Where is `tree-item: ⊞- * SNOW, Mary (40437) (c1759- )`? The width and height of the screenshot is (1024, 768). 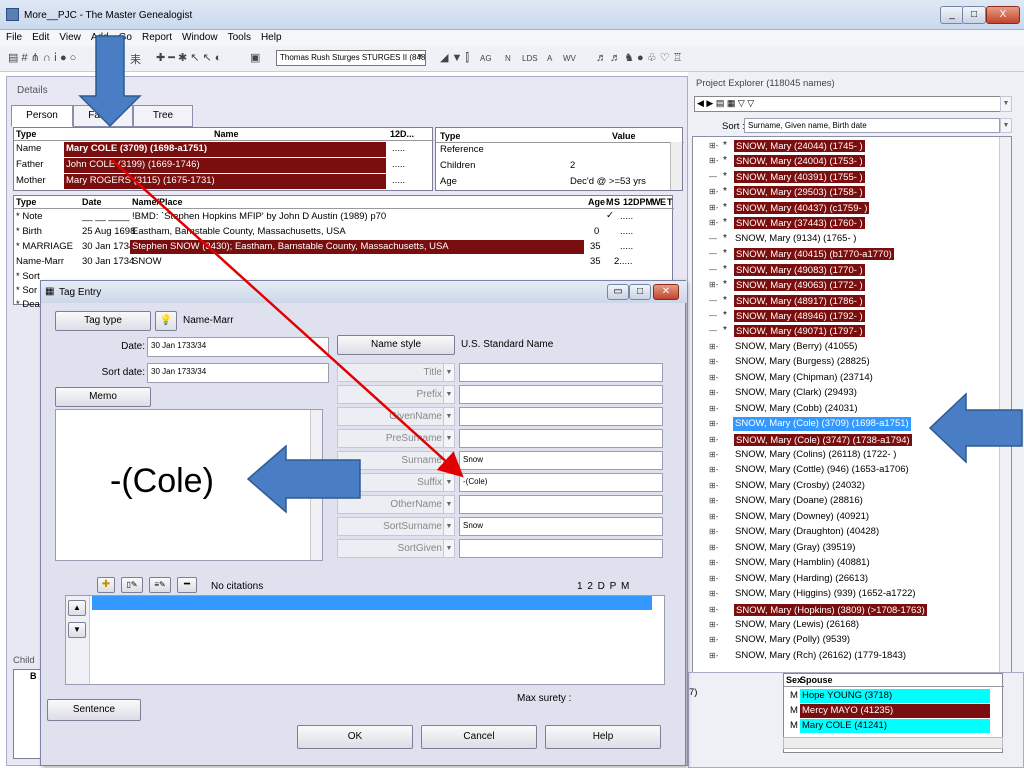 tree-item: ⊞- * SNOW, Mary (40437) (c1759- ) is located at coordinates (852, 208).